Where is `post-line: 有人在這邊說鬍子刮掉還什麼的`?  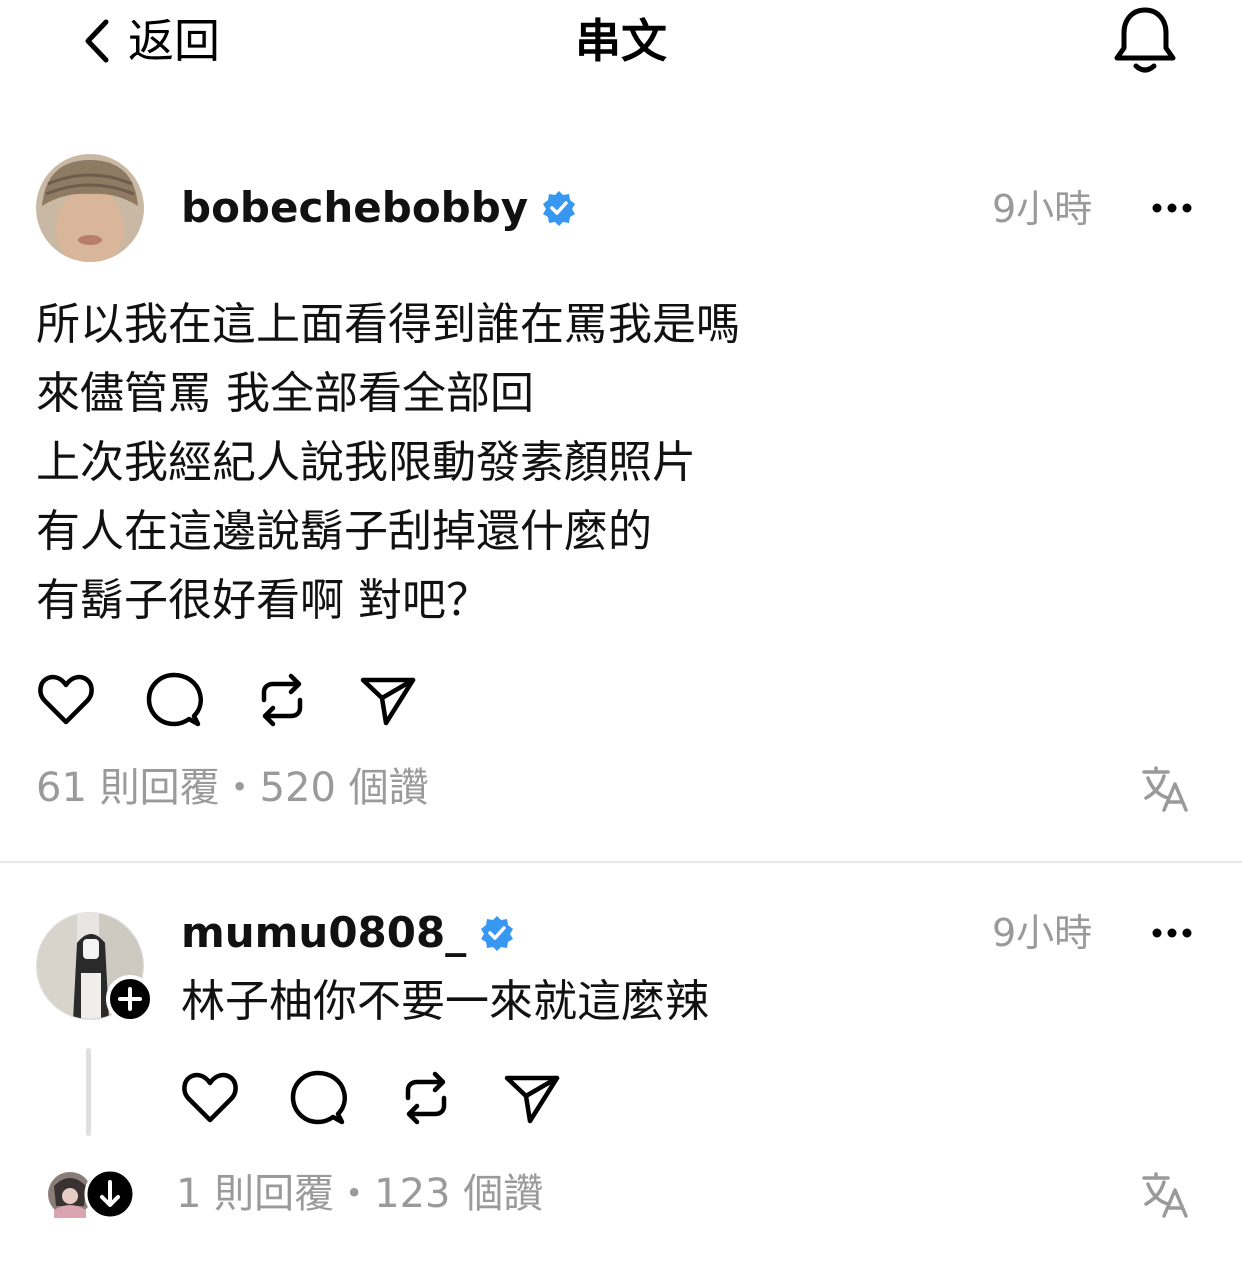 post-line: 有人在這邊說鬍子刮掉還什麼的 is located at coordinates (344, 531).